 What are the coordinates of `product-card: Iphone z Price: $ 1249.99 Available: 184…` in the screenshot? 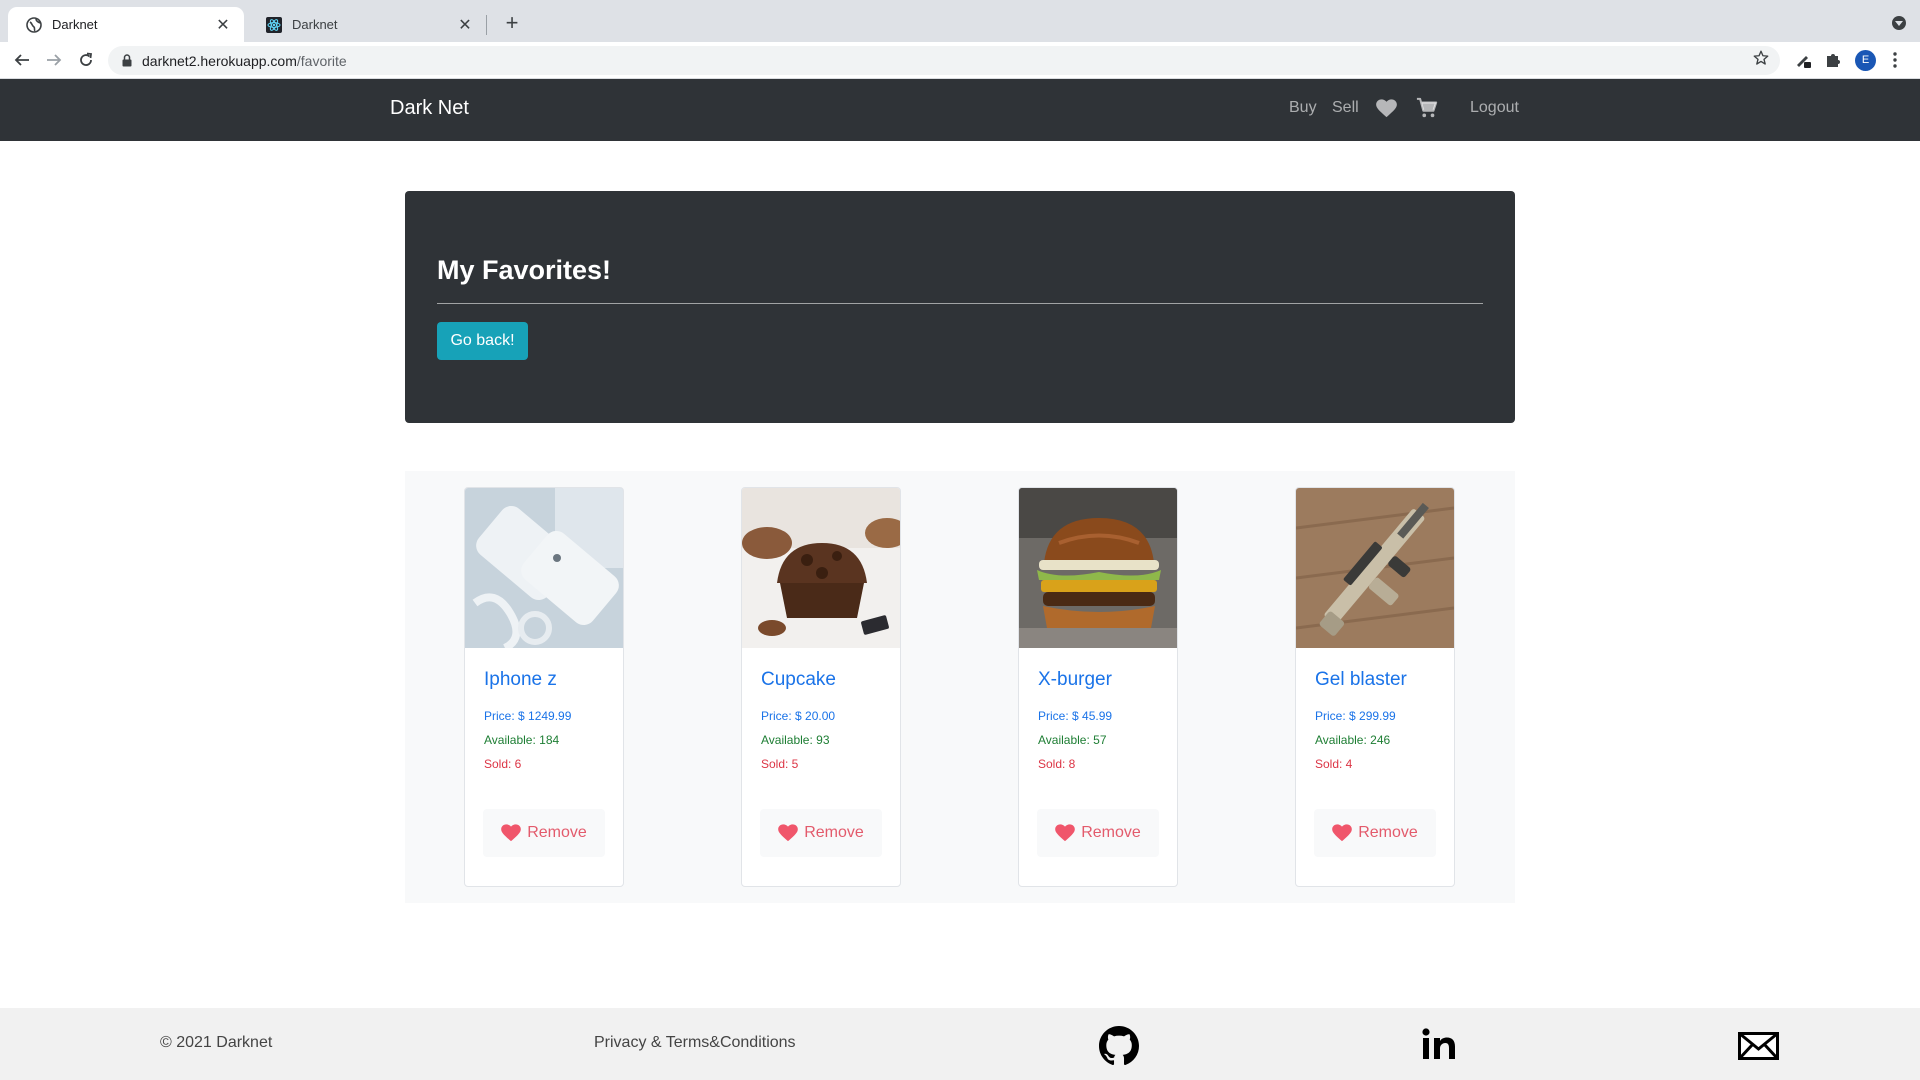 It's located at (544, 687).